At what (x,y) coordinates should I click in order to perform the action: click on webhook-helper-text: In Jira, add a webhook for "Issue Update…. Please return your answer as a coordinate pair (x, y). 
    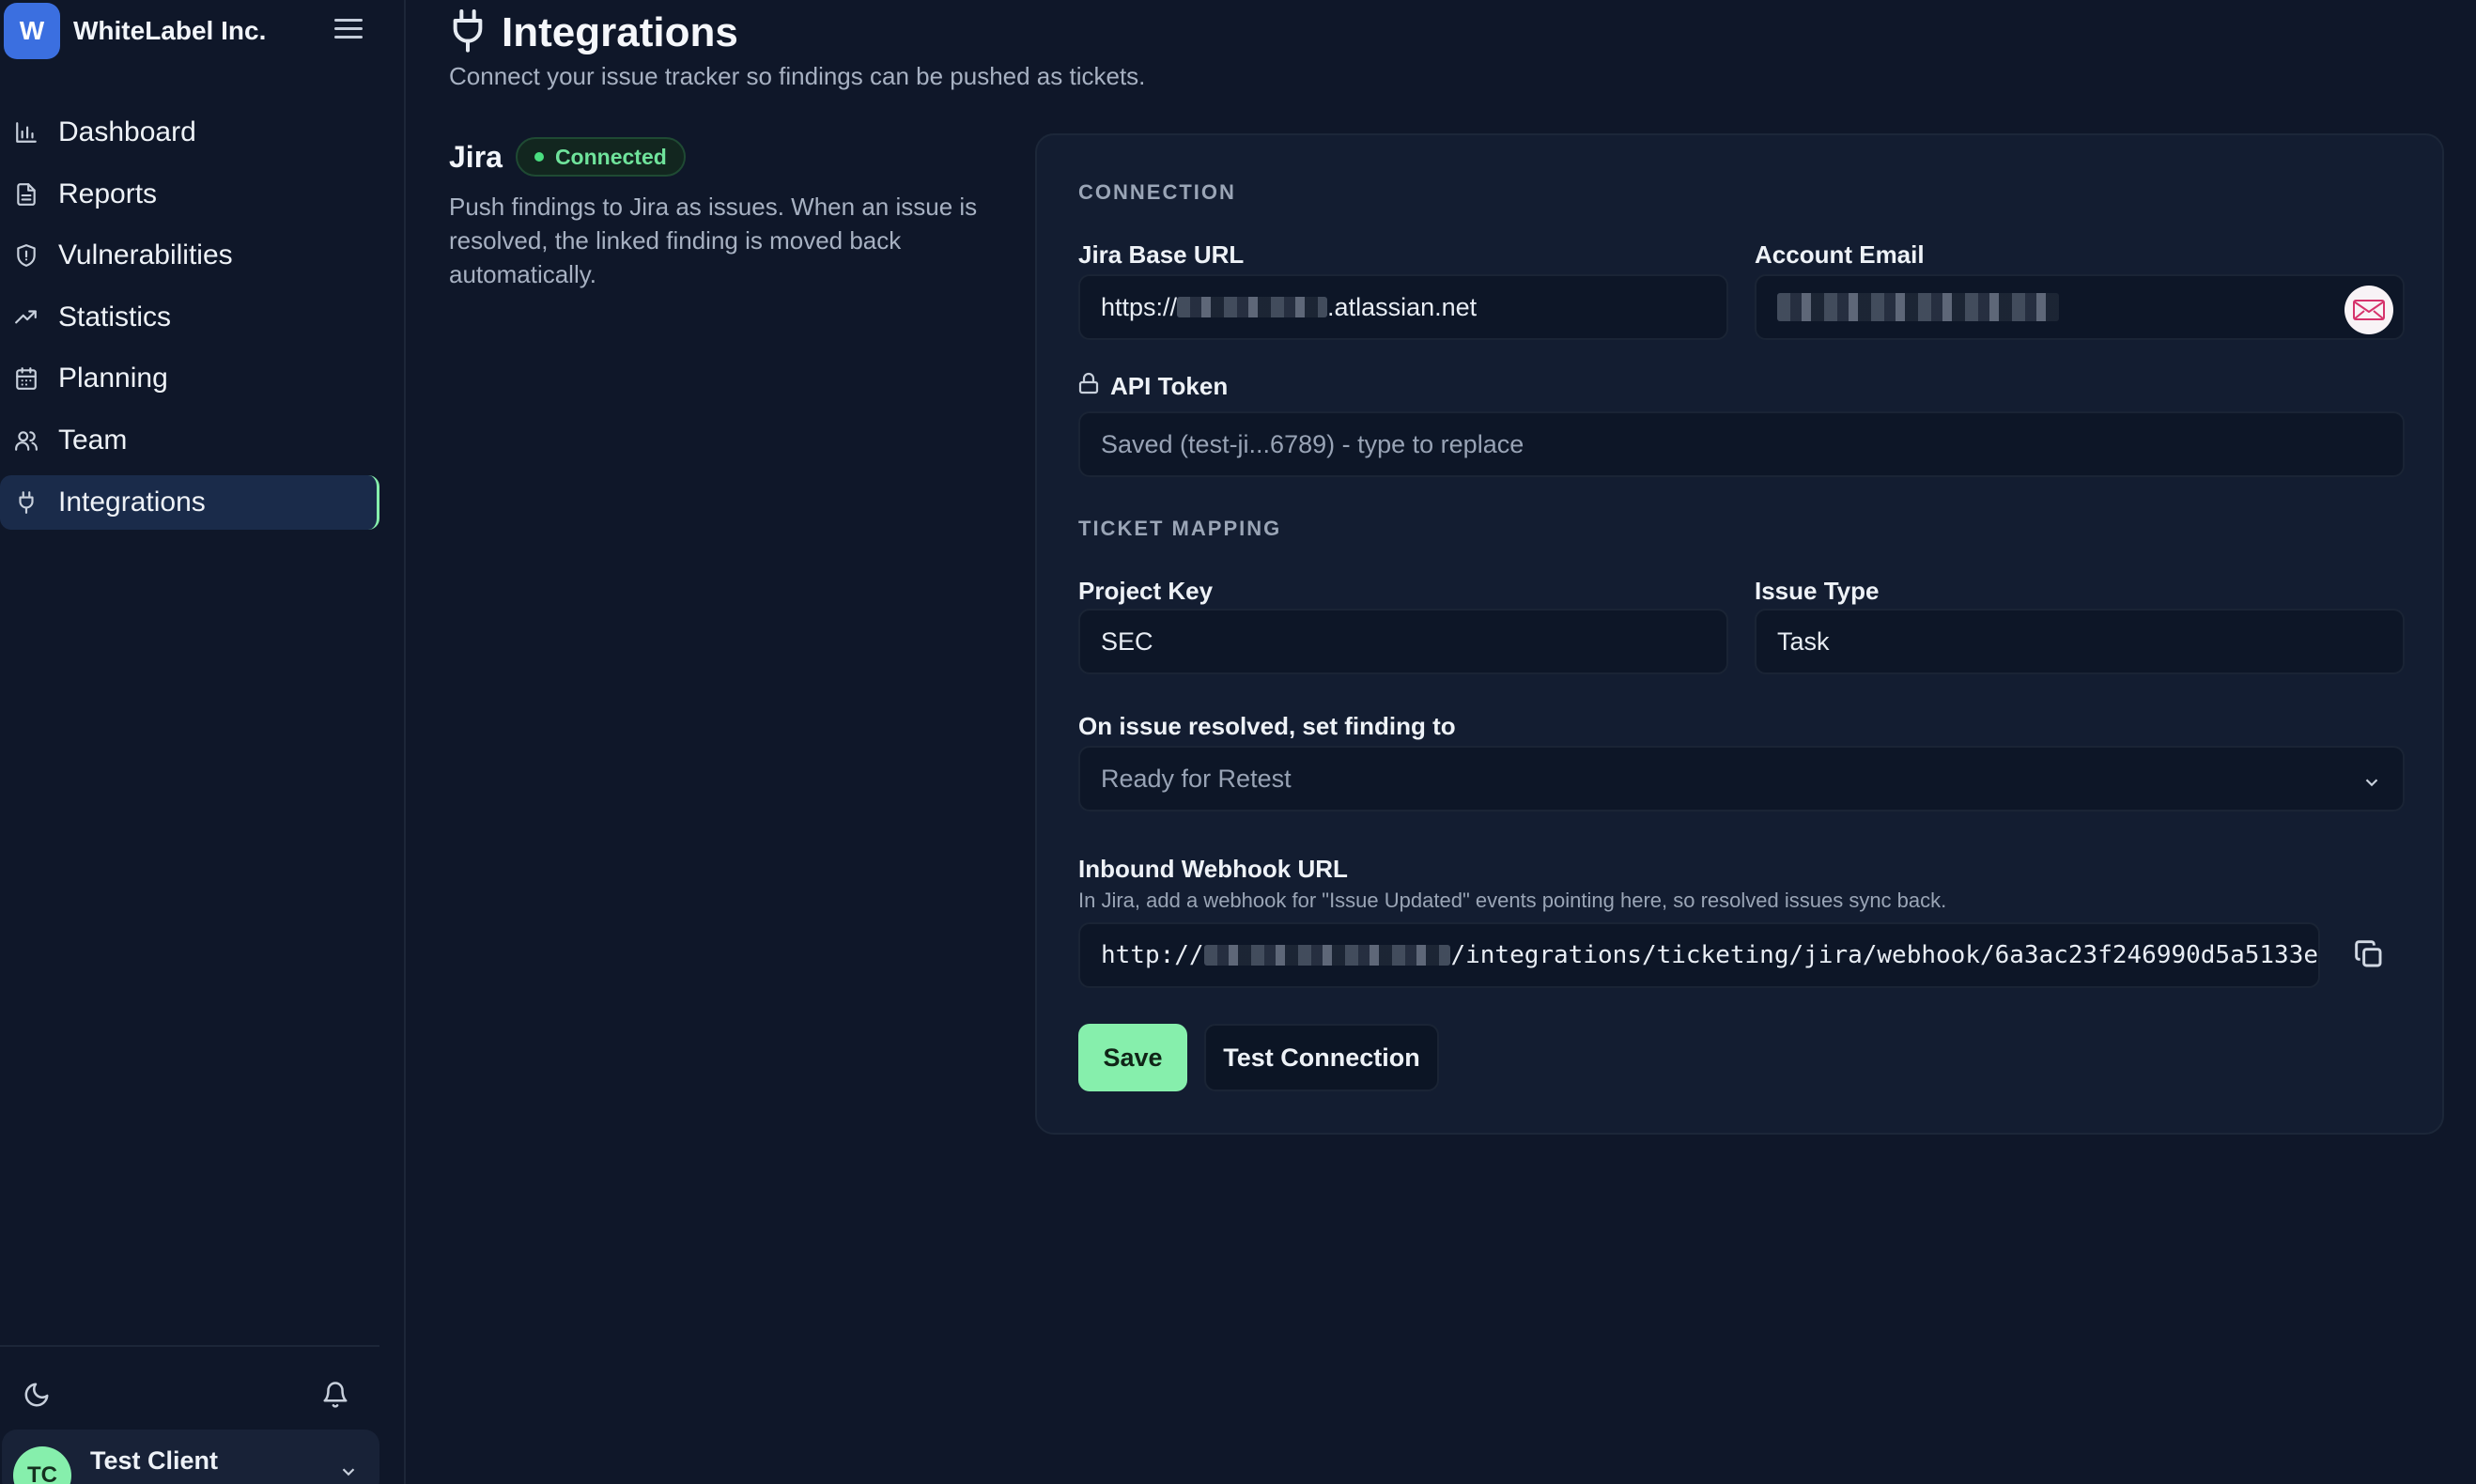
    Looking at the image, I should click on (1512, 901).